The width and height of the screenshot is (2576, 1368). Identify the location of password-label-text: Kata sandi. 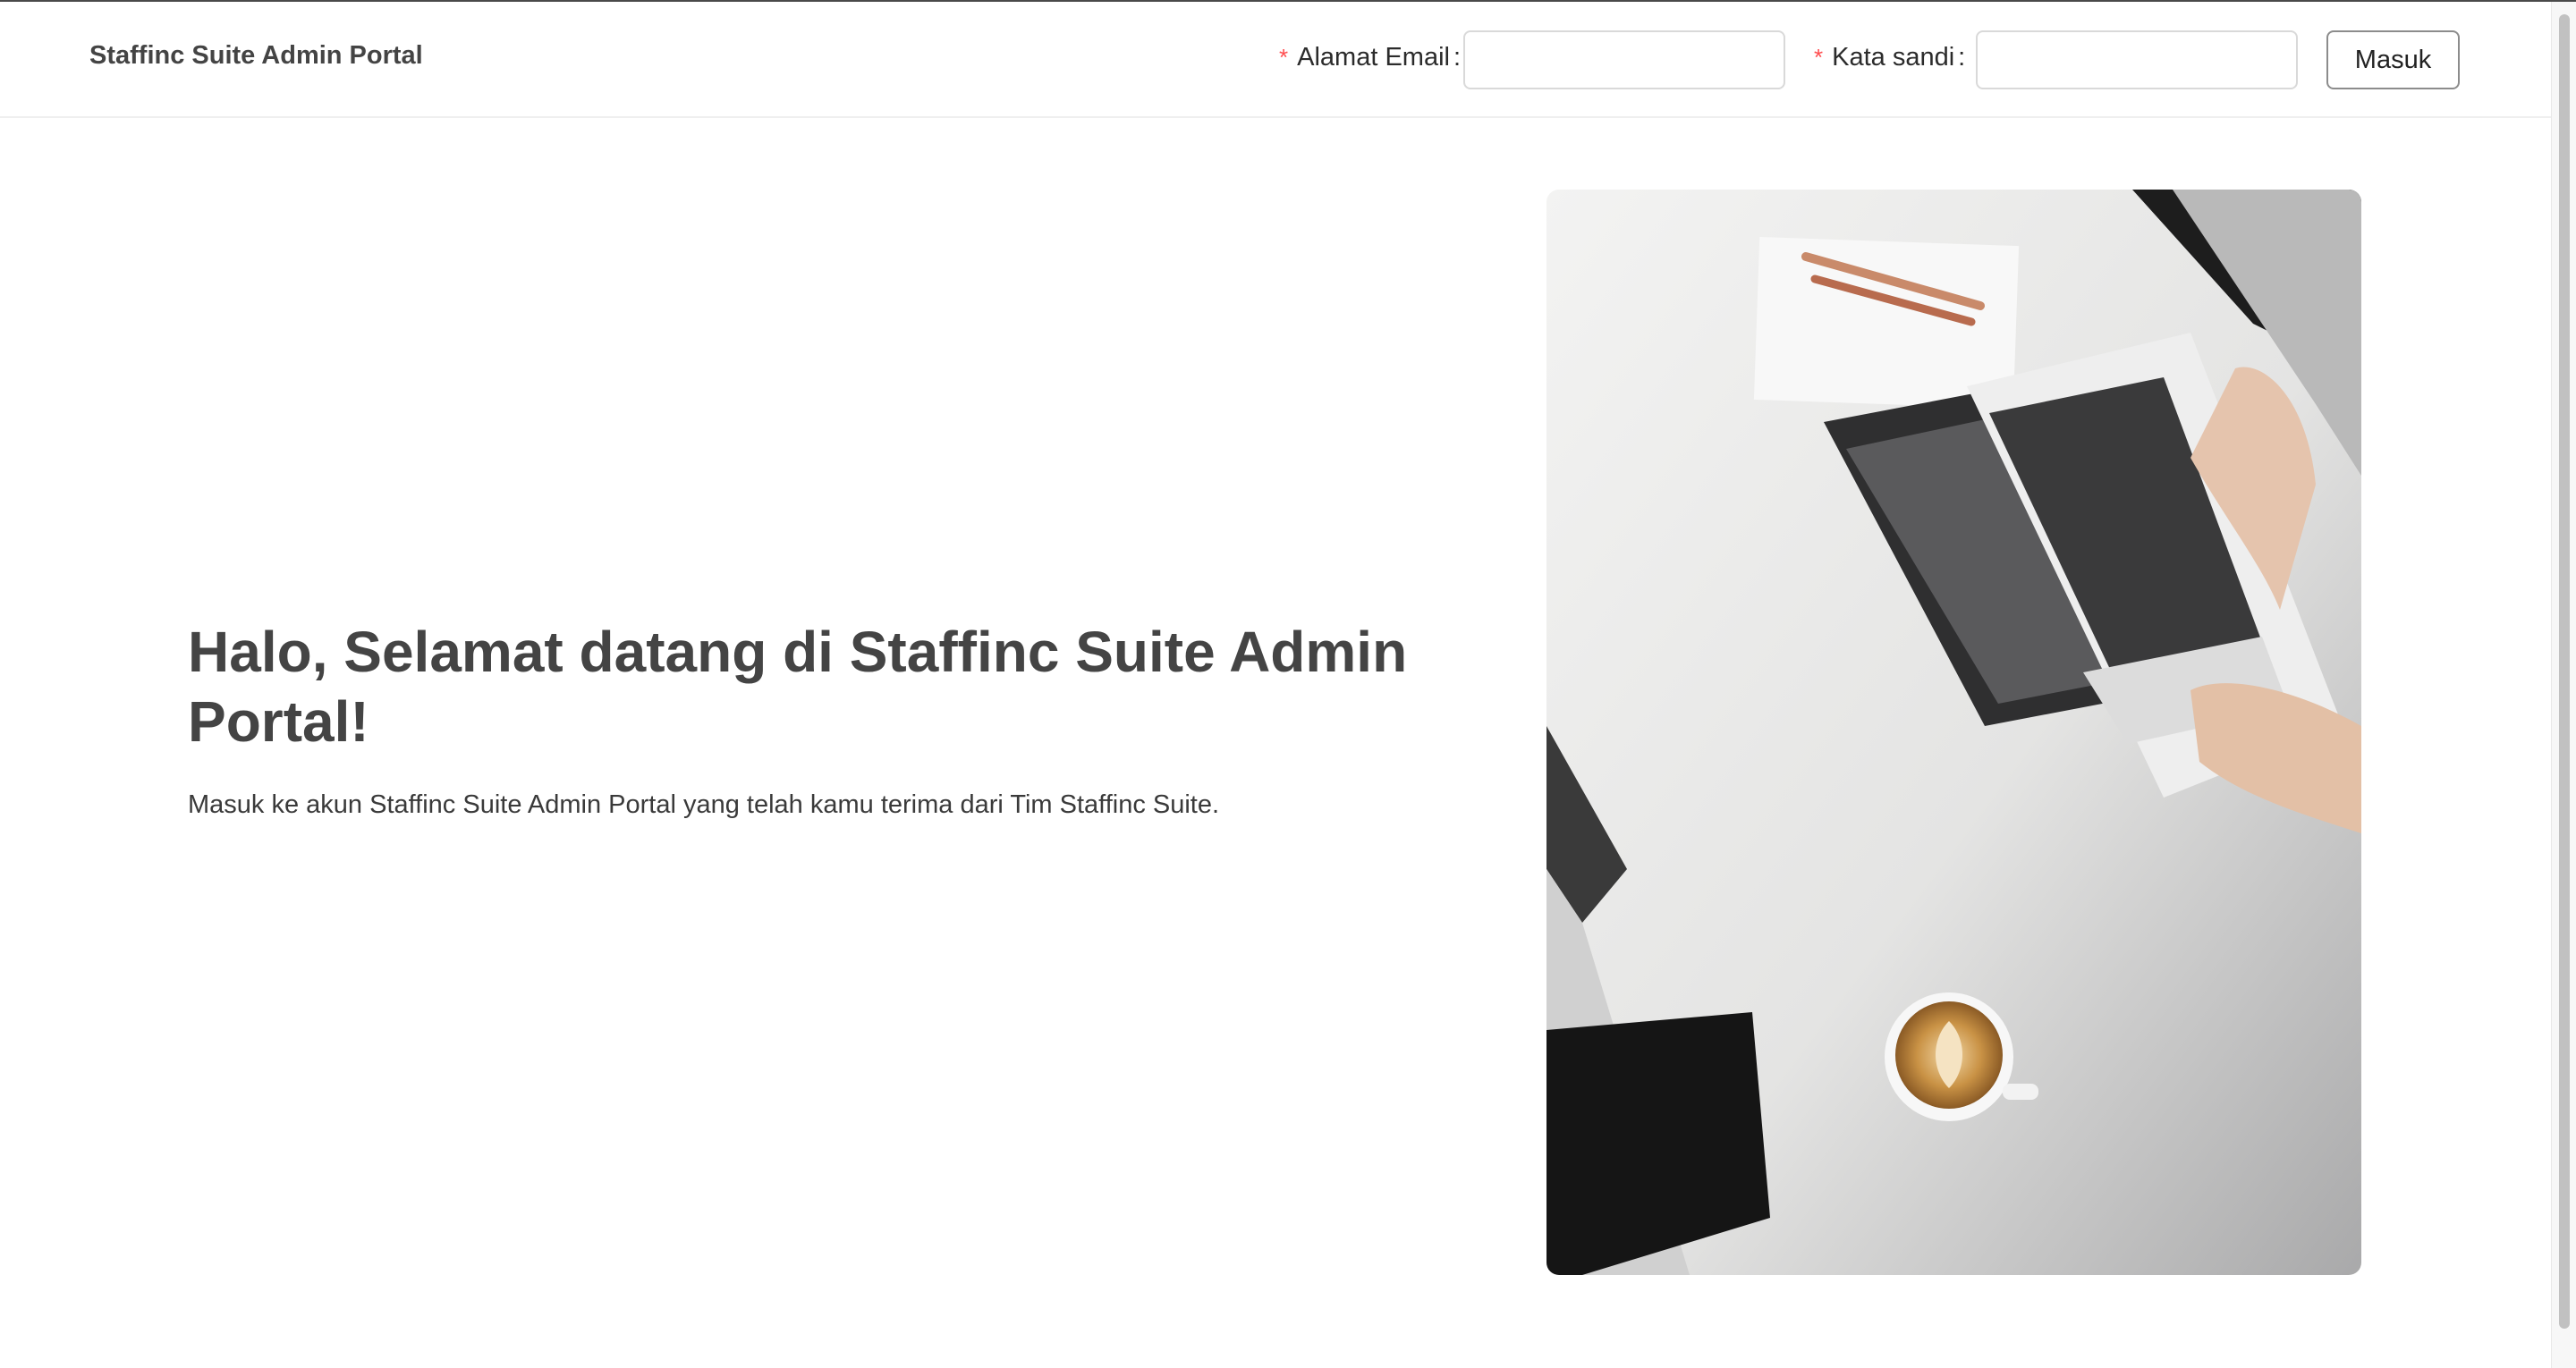
(1893, 58).